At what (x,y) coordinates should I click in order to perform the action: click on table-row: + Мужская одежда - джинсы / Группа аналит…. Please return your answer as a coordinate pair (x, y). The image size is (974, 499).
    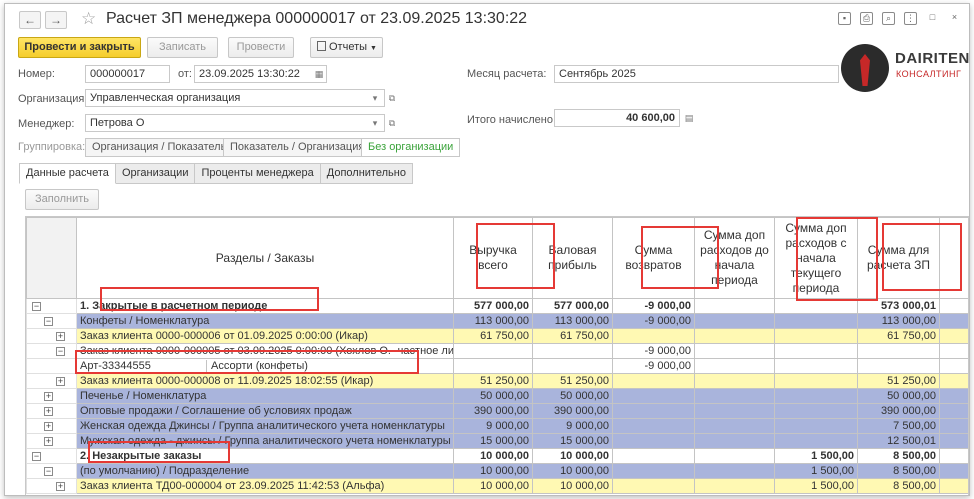
    Looking at the image, I should click on (497, 441).